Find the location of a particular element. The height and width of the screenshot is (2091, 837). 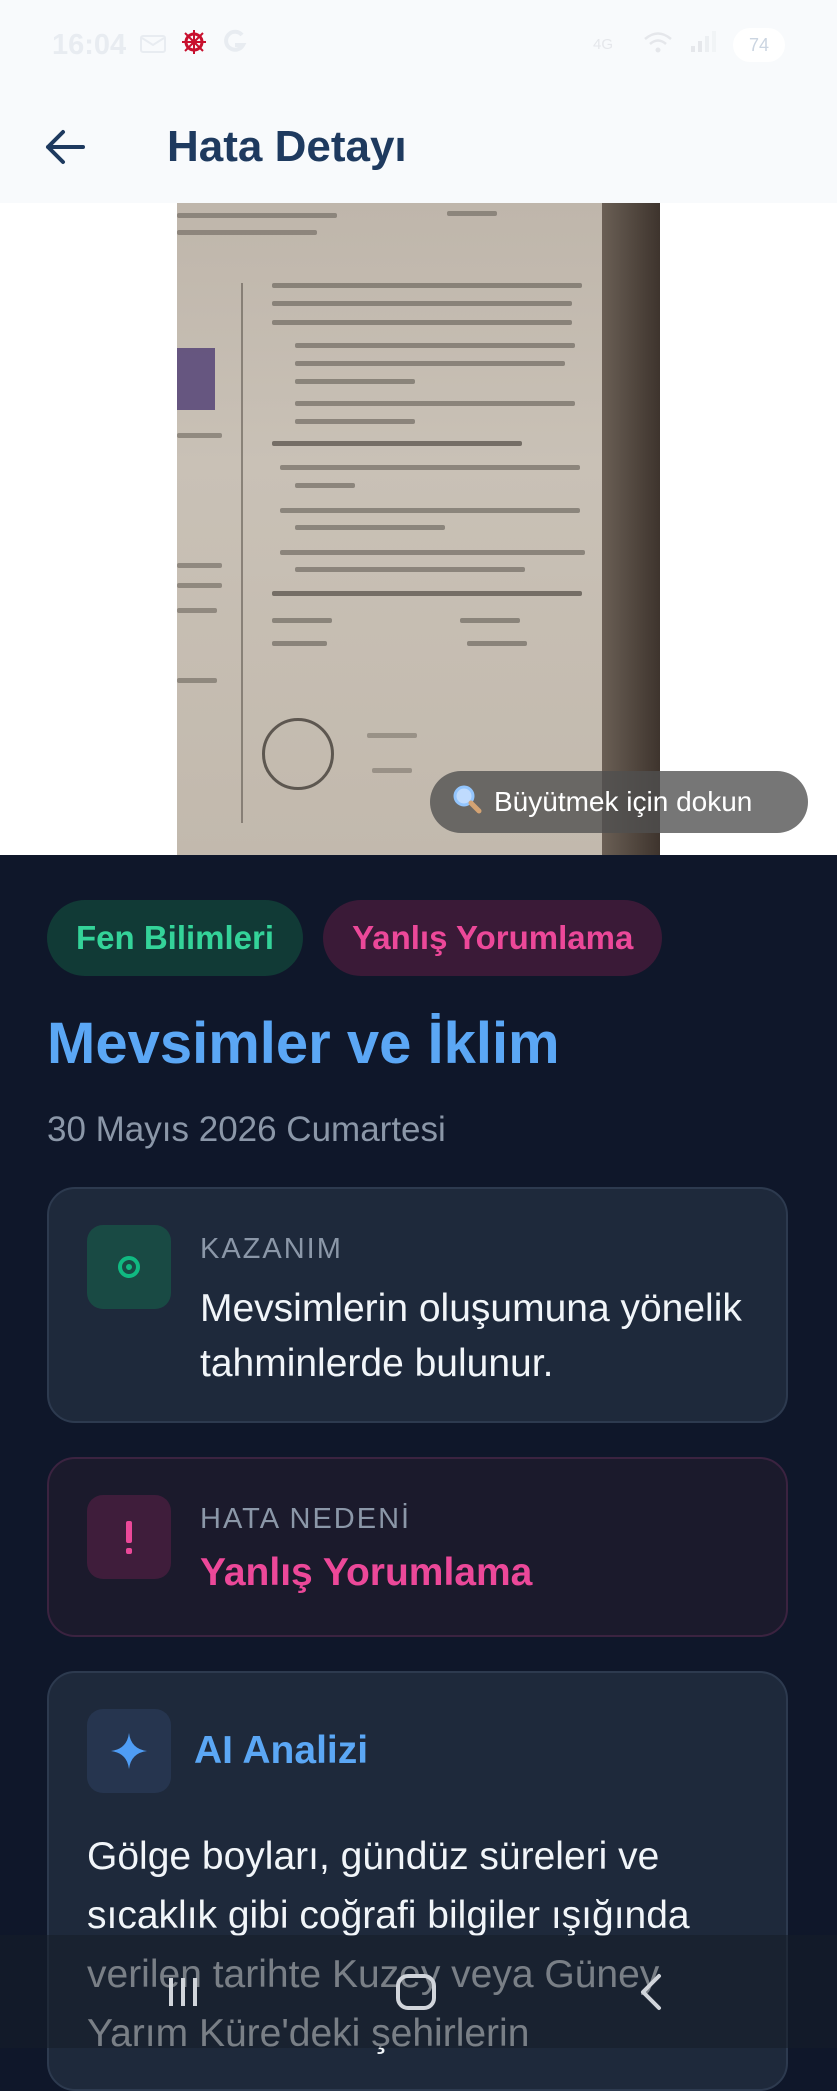

chevron-left-icon is located at coordinates (651, 1992).